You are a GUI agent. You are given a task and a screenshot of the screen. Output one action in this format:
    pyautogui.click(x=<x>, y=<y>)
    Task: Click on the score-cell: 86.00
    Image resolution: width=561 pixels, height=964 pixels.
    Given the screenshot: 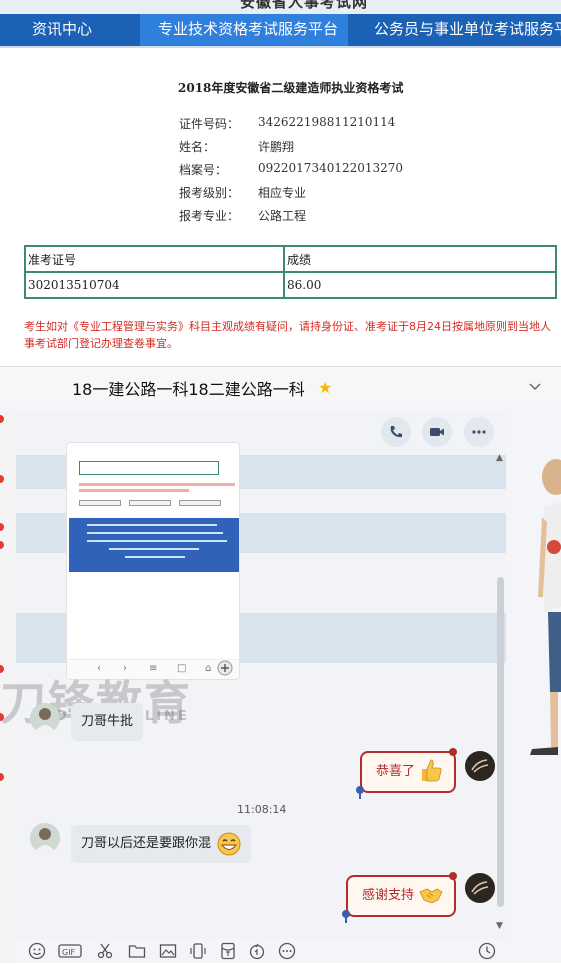 What is the action you would take?
    pyautogui.click(x=420, y=285)
    